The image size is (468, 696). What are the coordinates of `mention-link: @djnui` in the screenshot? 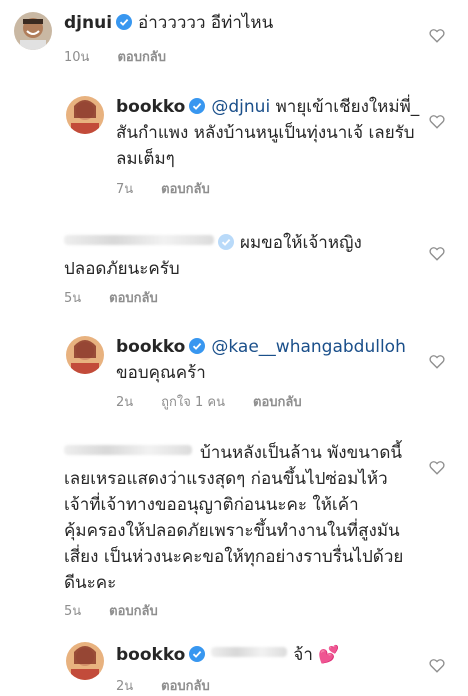 It's located at (240, 107).